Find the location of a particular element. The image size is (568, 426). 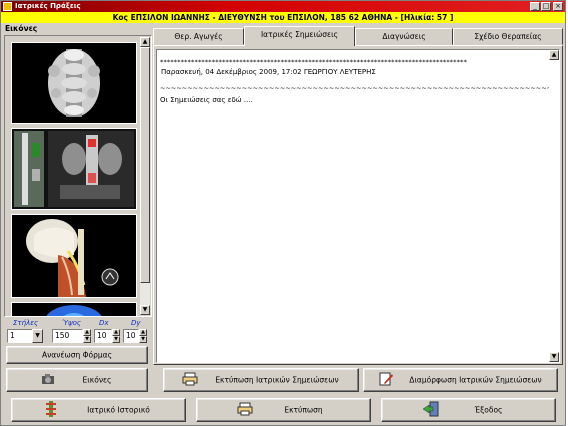

print-notes-button: Εκτύπωση Ιατρικών Σημειώσεων is located at coordinates (261, 380).